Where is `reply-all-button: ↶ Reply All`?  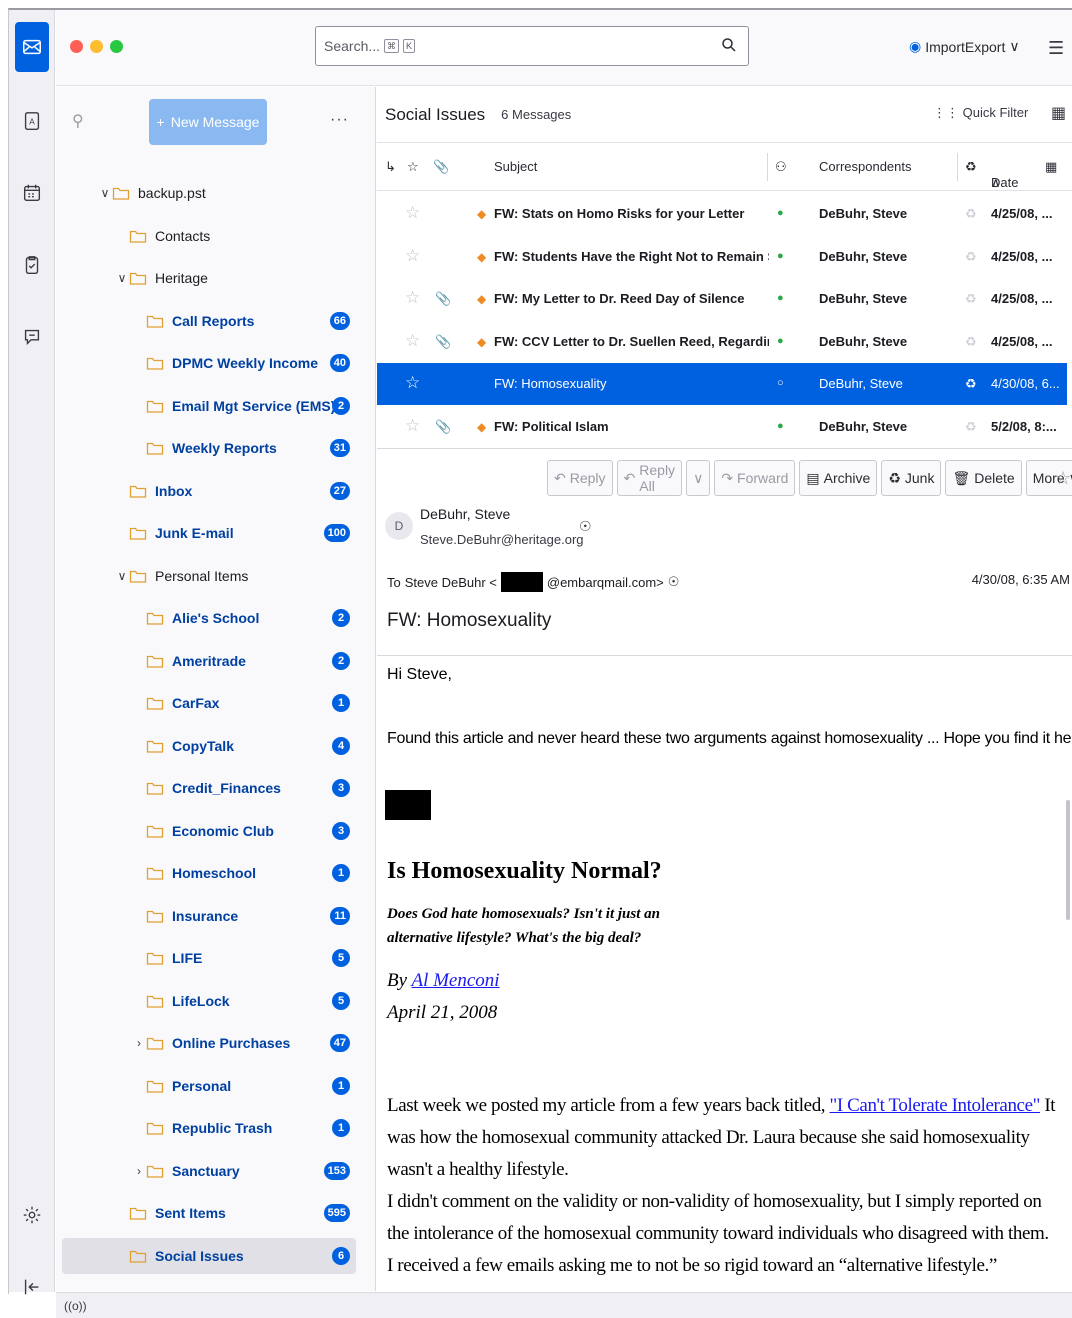
reply-all-button: ↶ Reply All is located at coordinates (649, 478).